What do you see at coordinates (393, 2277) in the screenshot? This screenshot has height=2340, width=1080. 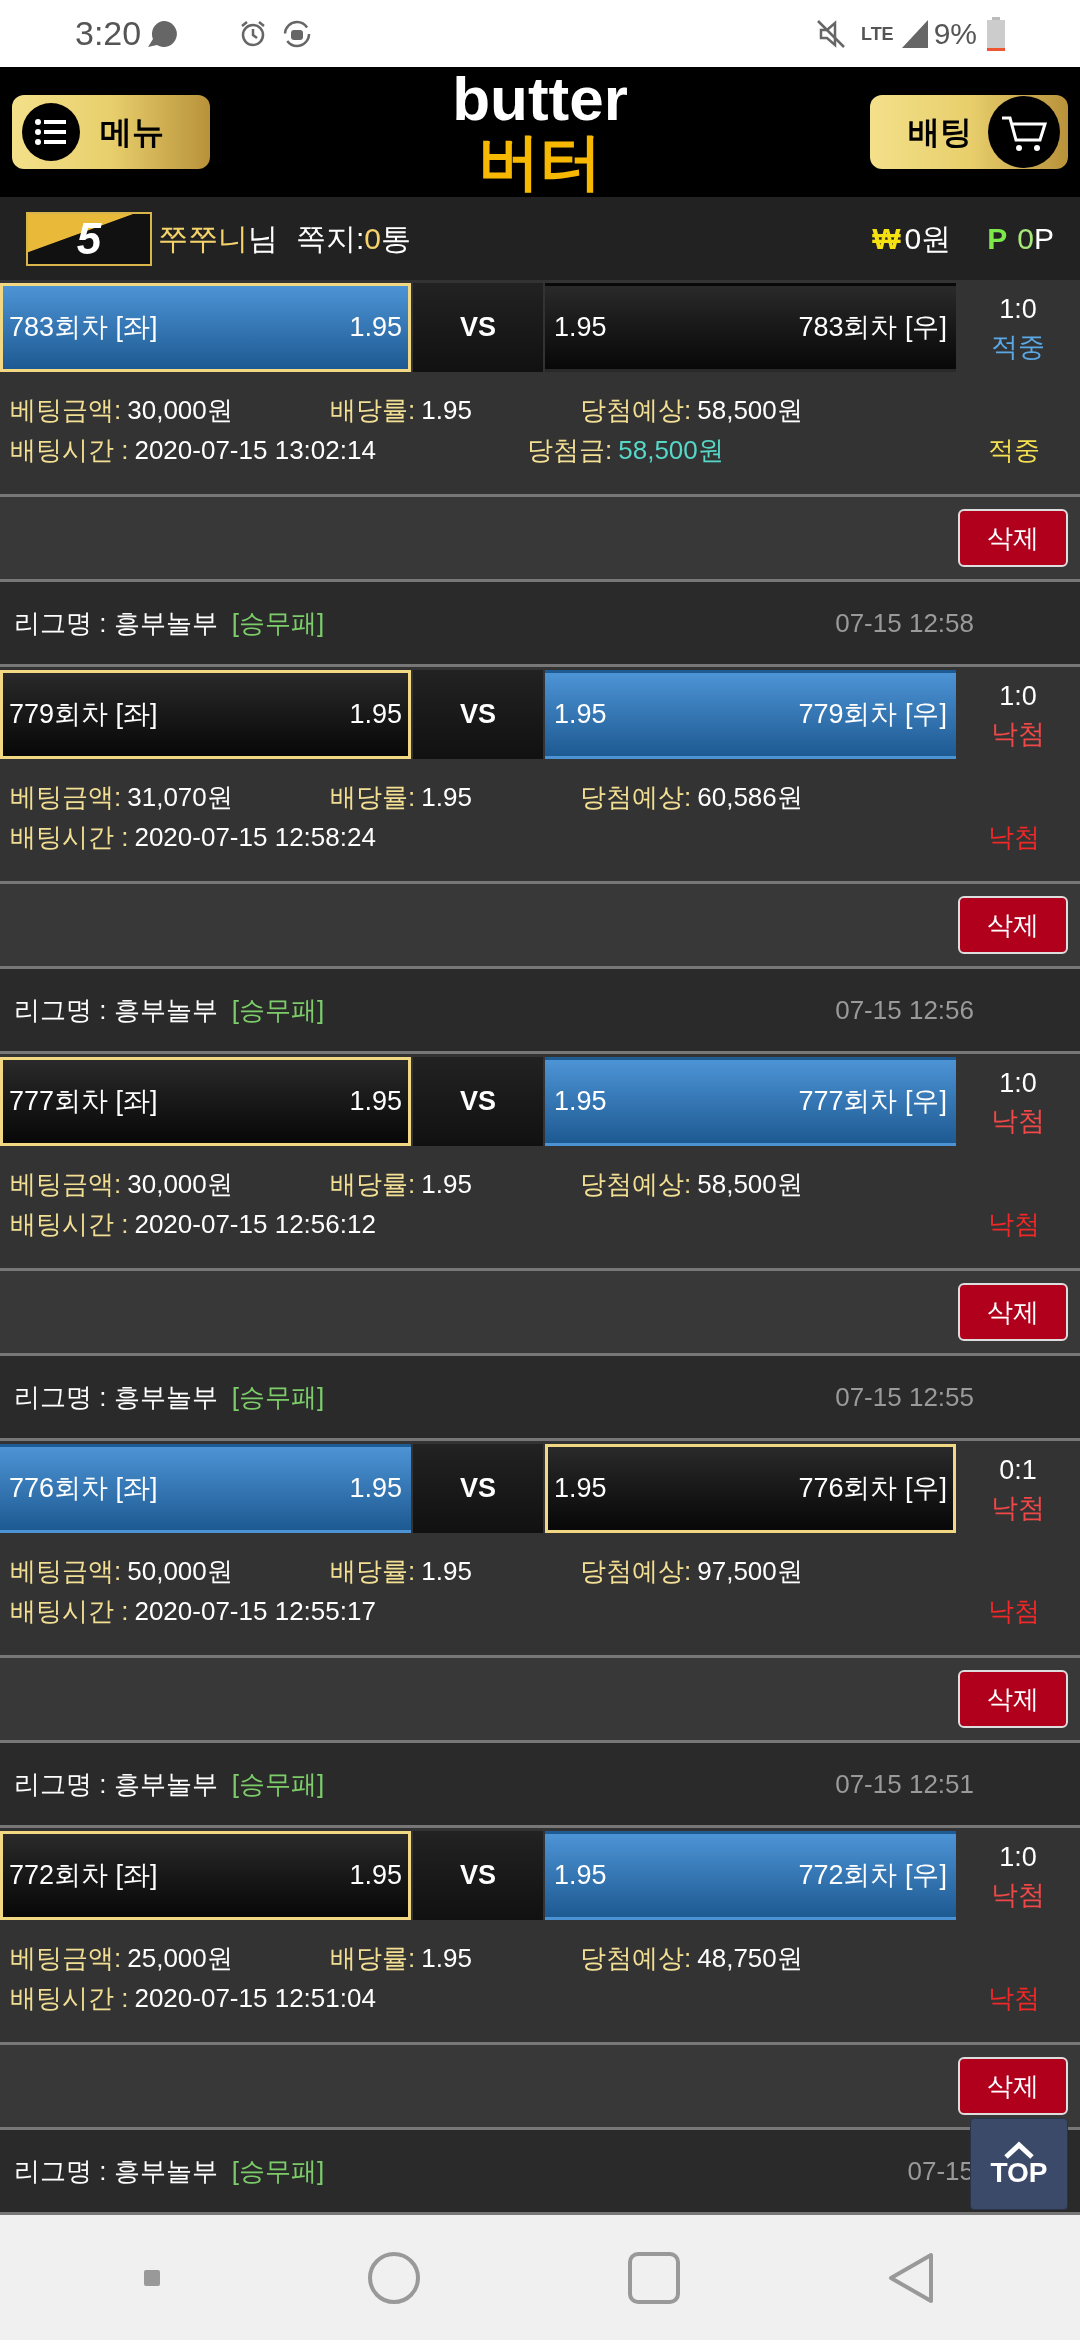 I see `home-icon` at bounding box center [393, 2277].